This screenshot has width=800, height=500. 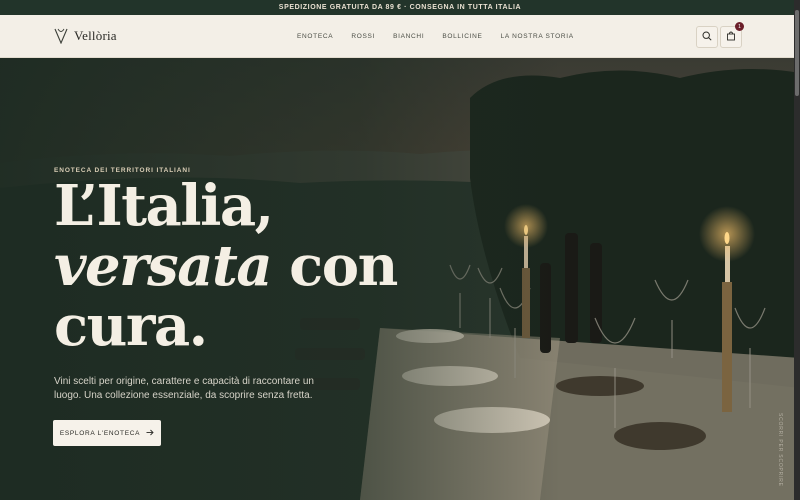 I want to click on page-scrollbar, so click(x=797, y=250).